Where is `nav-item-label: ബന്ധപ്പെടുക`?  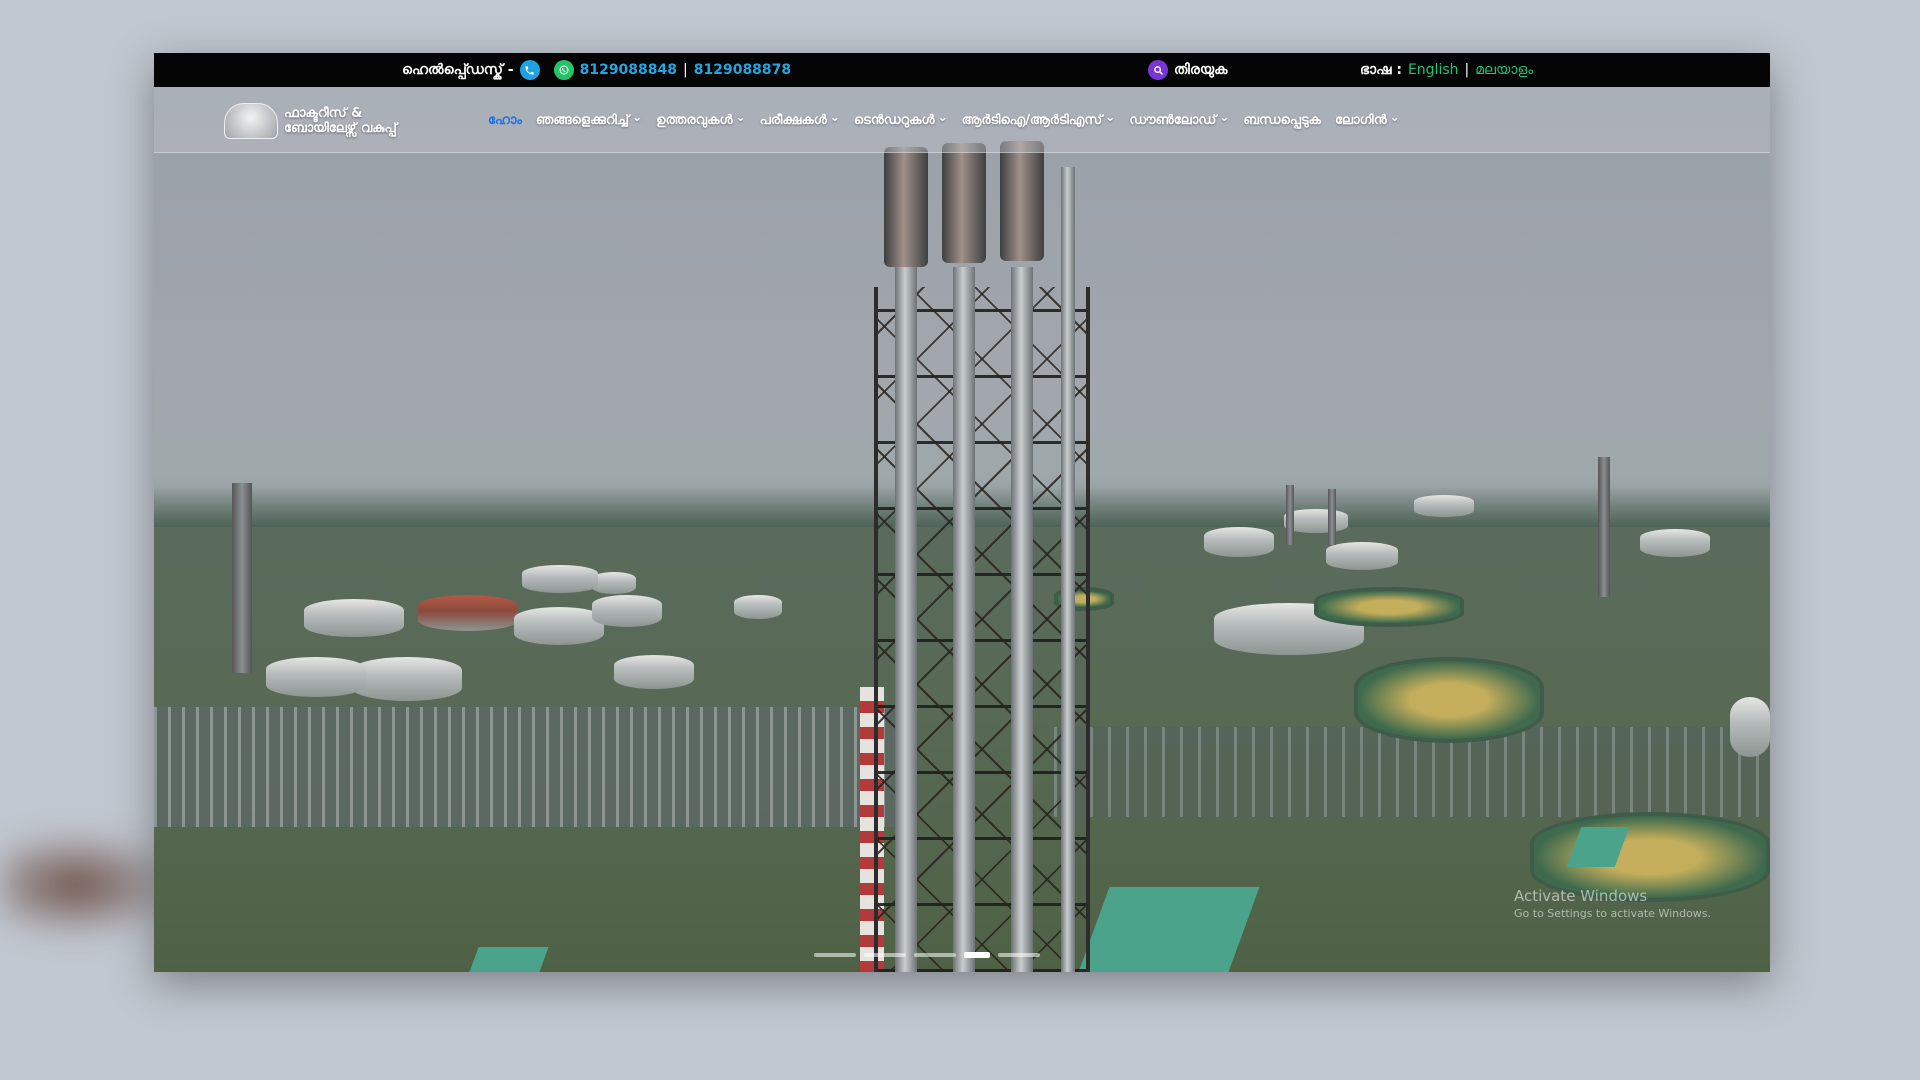 nav-item-label: ബന്ധപ്പെടുക is located at coordinates (1282, 120).